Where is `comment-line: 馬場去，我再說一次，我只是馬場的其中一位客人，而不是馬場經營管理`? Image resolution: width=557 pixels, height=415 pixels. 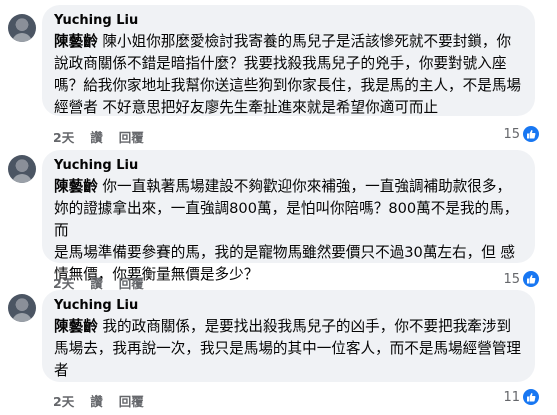
comment-line: 馬場去，我再說一次，我只是馬場的其中一位客人，而不是馬場經營管理 is located at coordinates (288, 348).